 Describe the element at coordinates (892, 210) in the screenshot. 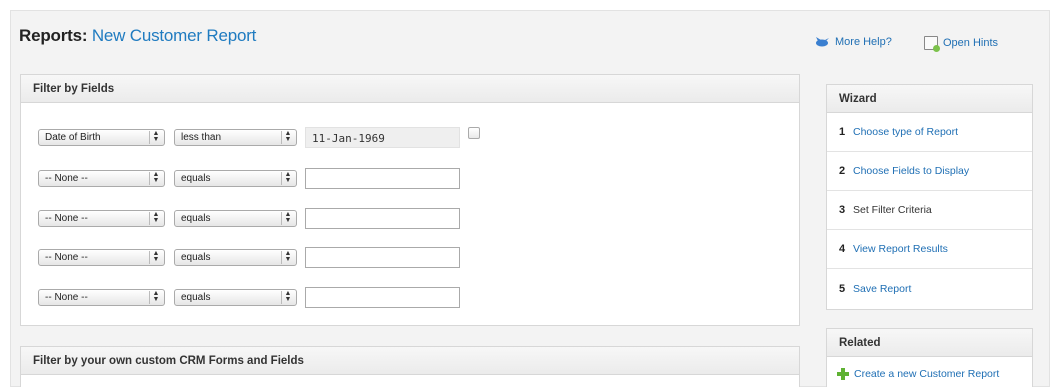

I see `wizard-step-label: Set Filter Criteria` at that location.